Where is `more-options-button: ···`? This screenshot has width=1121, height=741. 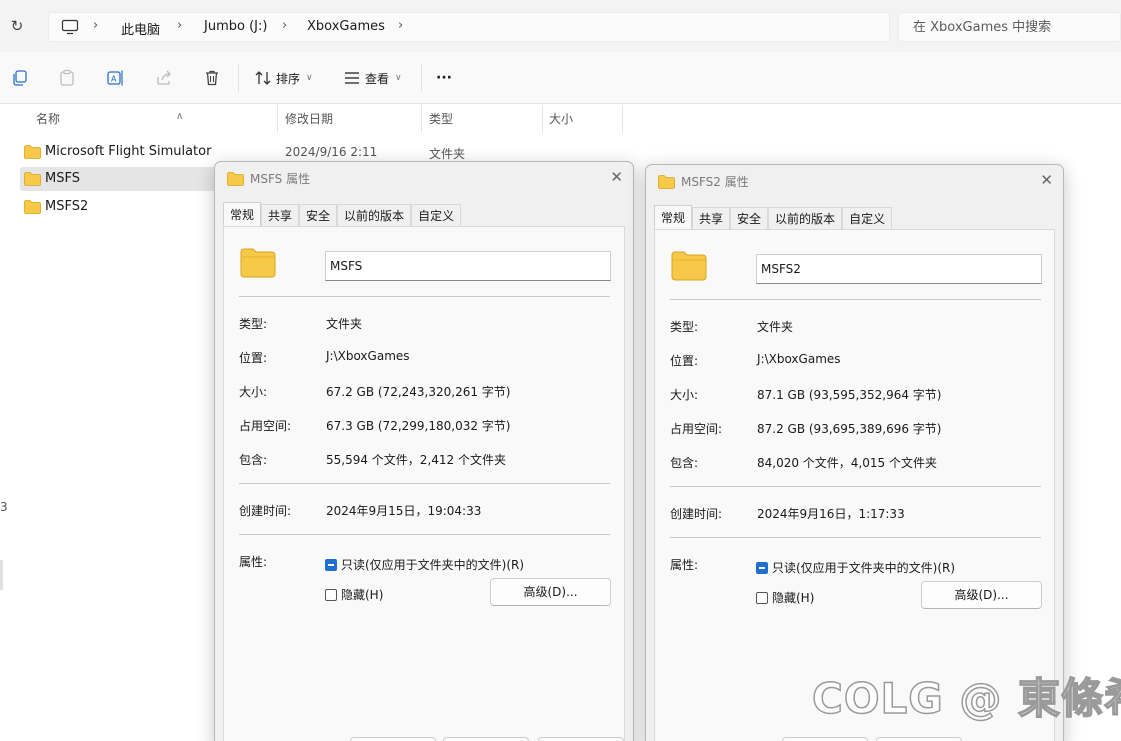
more-options-button: ··· is located at coordinates (444, 78).